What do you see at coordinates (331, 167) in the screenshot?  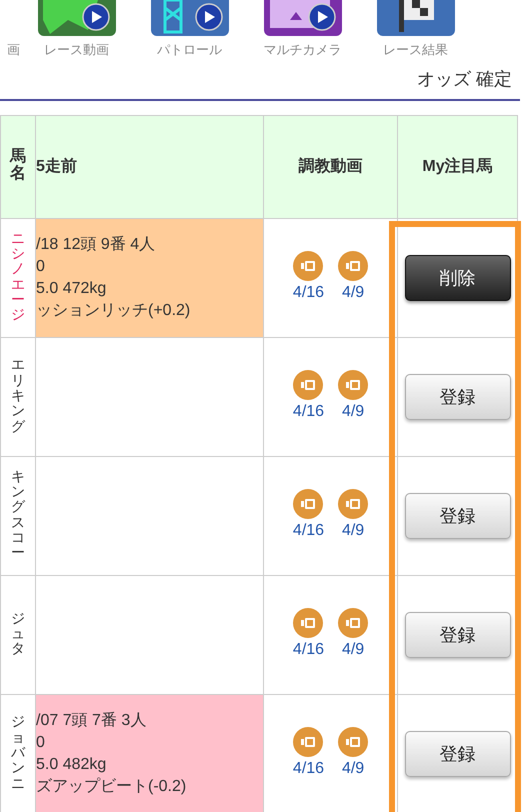 I see `column-header: 調教動画` at bounding box center [331, 167].